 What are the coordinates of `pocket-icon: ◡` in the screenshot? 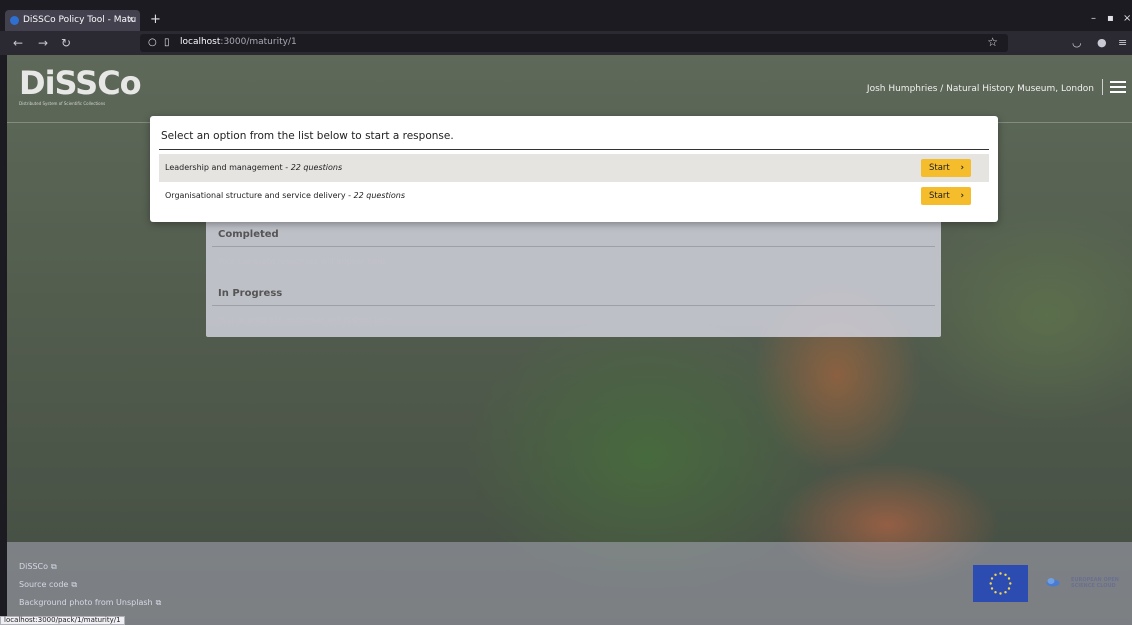 It's located at (1077, 43).